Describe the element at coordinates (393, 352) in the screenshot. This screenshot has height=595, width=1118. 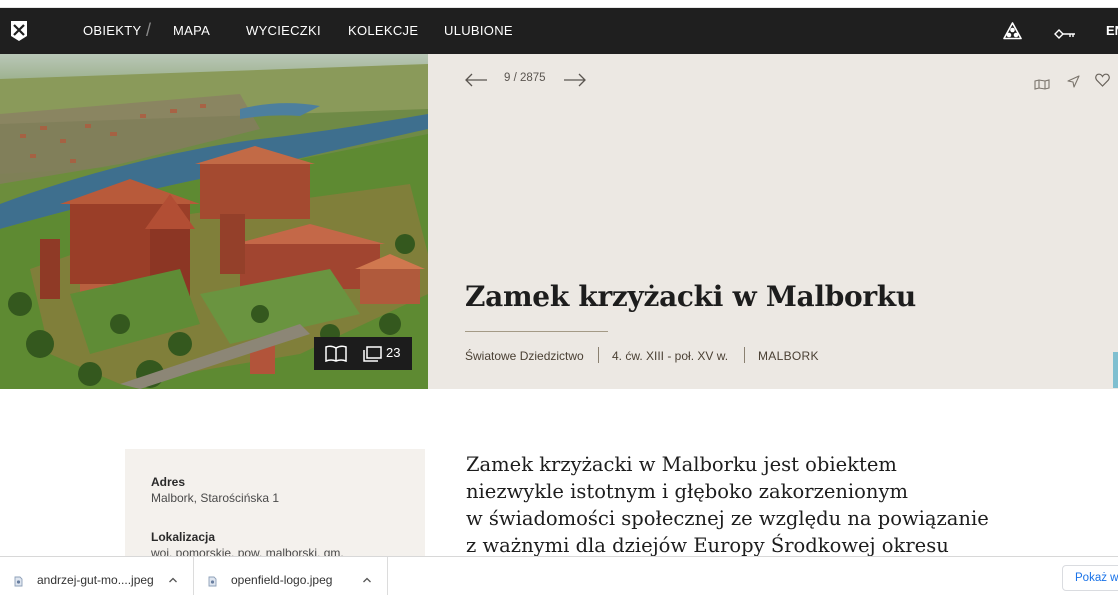
I see `gallery-count: 23` at that location.